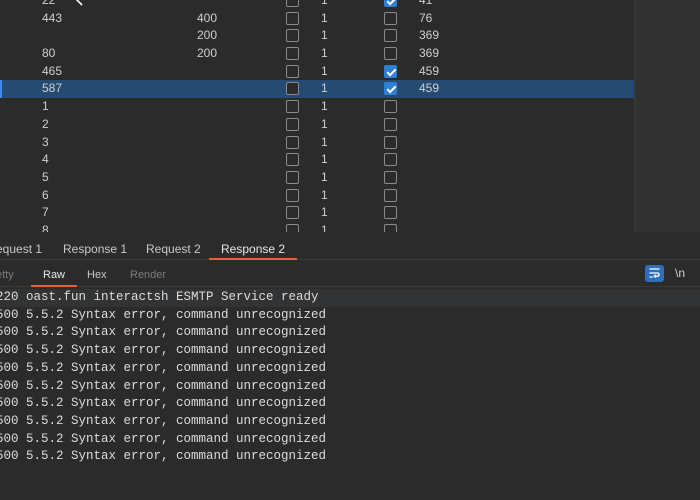 Image resolution: width=700 pixels, height=500 pixels. Describe the element at coordinates (317, 125) in the screenshot. I see `table-row: 21` at that location.